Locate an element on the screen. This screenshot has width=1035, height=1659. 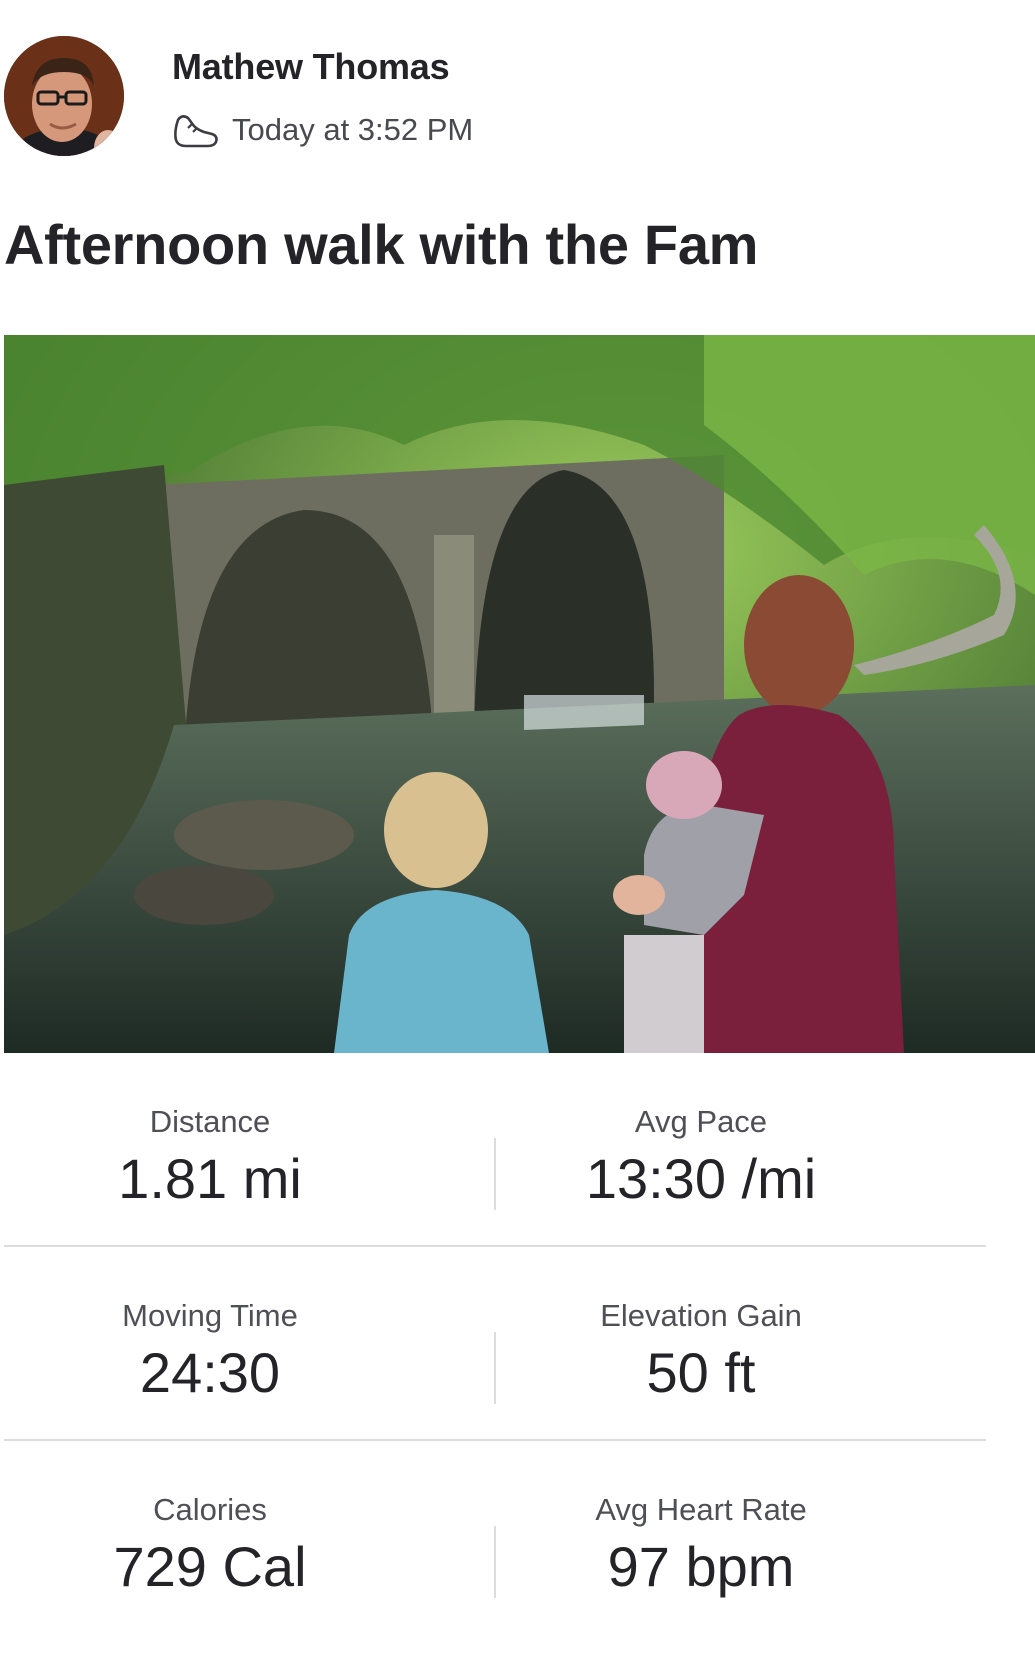
stat-calories: Calories 729 Cal is located at coordinates (210, 1538).